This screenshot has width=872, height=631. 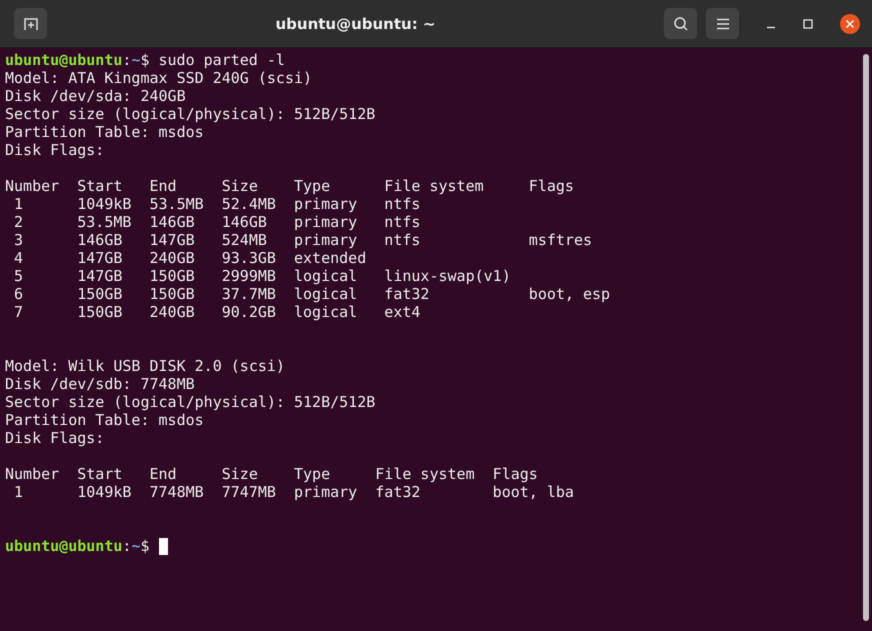 What do you see at coordinates (355, 23) in the screenshot?
I see `window-title: ubuntu@ubuntu: ~` at bounding box center [355, 23].